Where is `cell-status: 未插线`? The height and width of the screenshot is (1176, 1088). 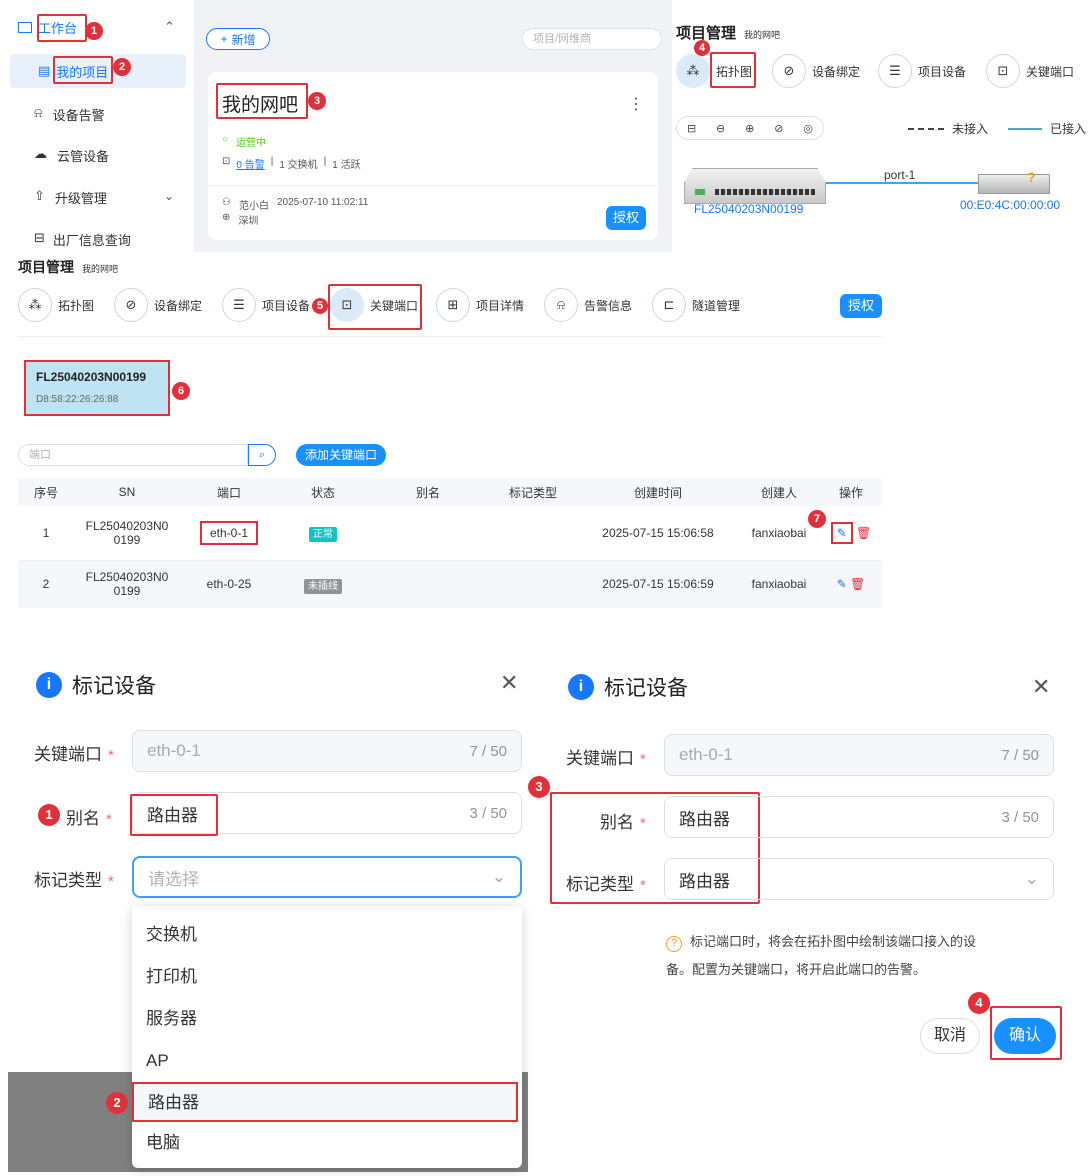 cell-status: 未插线 is located at coordinates (323, 584).